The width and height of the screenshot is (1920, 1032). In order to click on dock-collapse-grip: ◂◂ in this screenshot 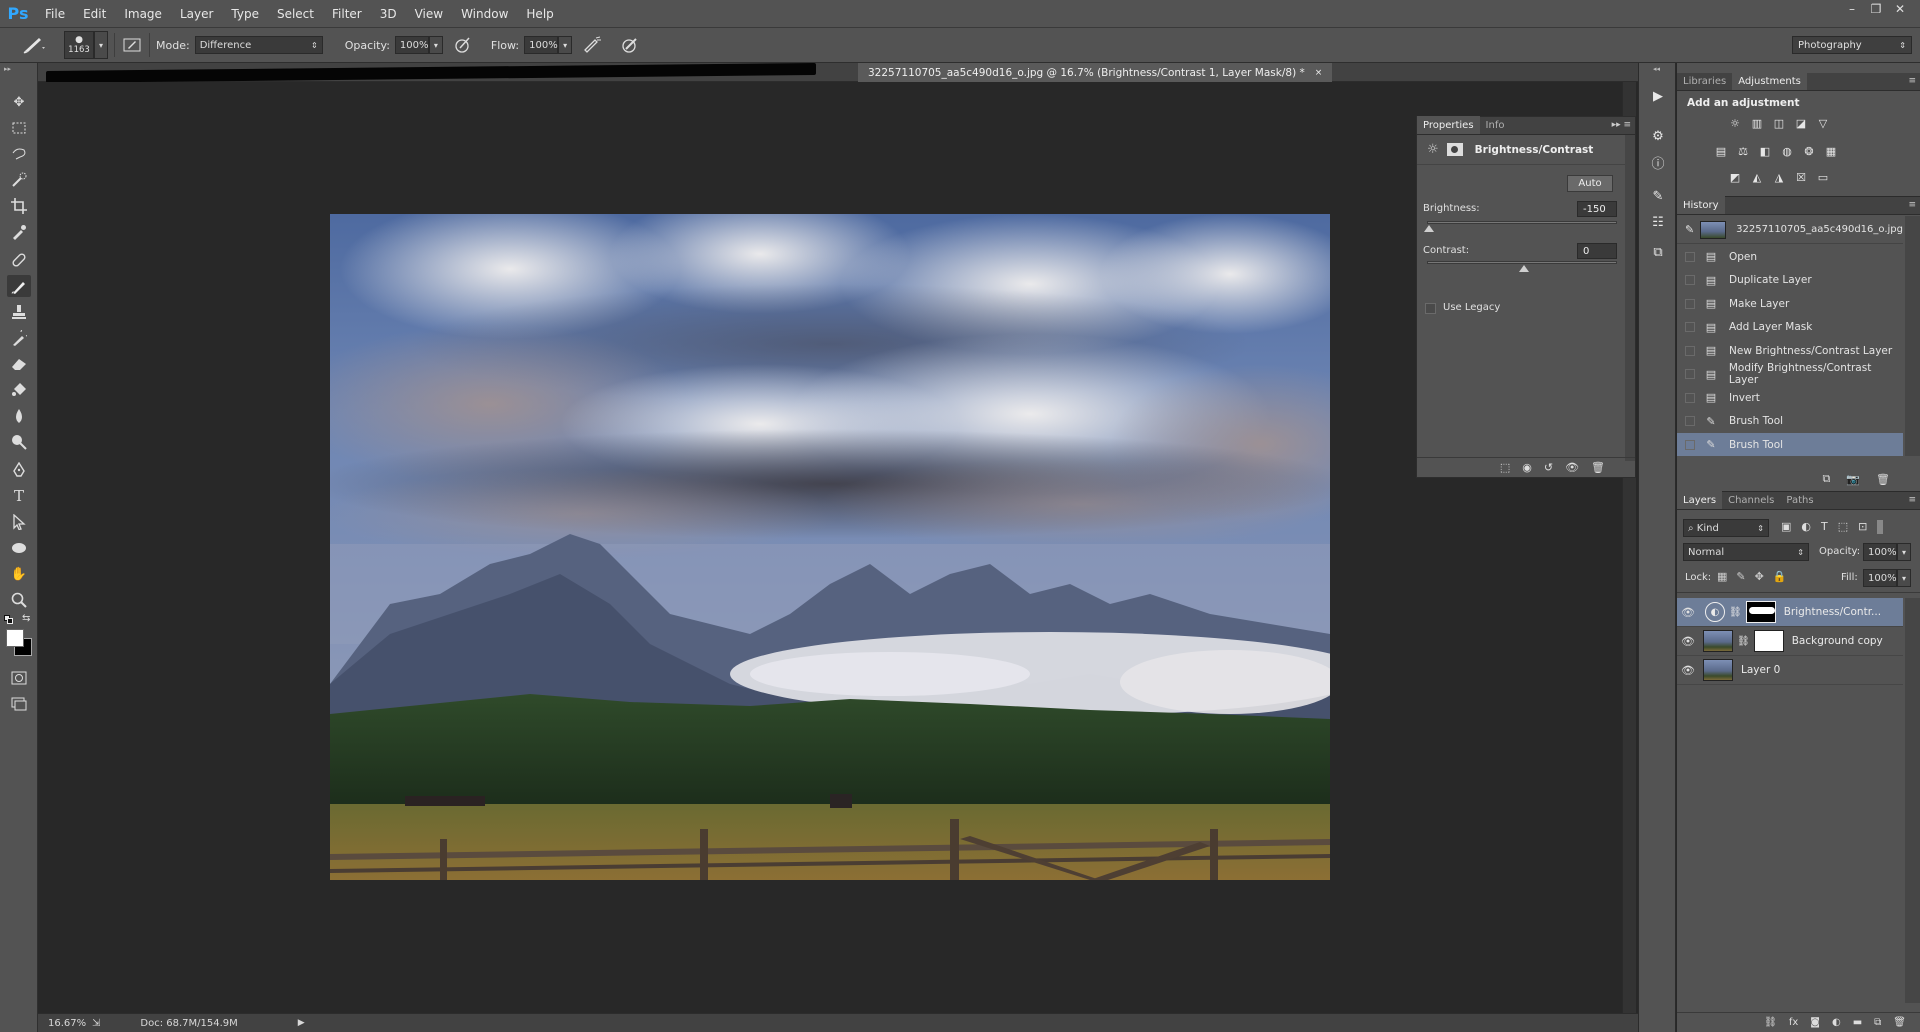, I will do `click(1656, 69)`.